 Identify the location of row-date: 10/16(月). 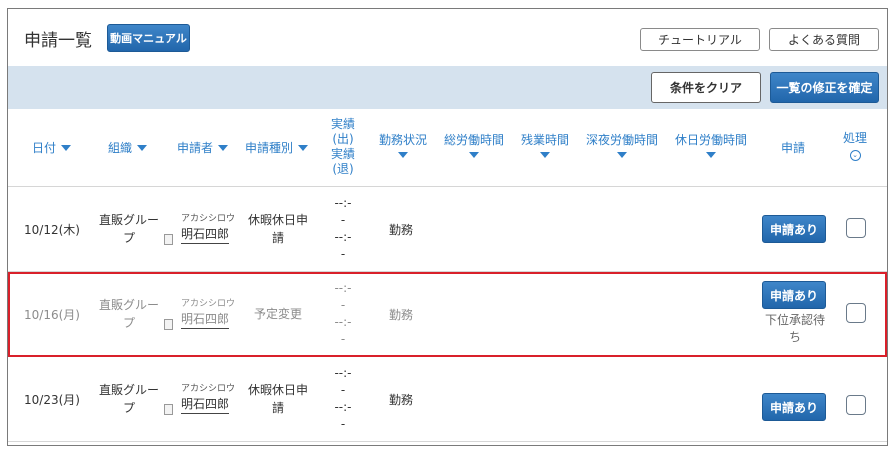
(52, 315).